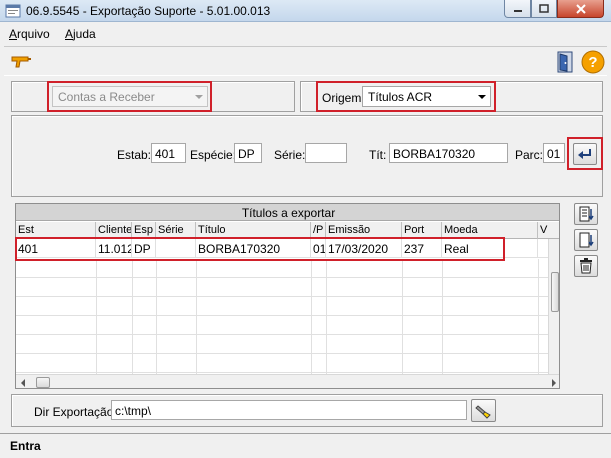 The width and height of the screenshot is (611, 458). I want to click on app-icon, so click(13, 11).